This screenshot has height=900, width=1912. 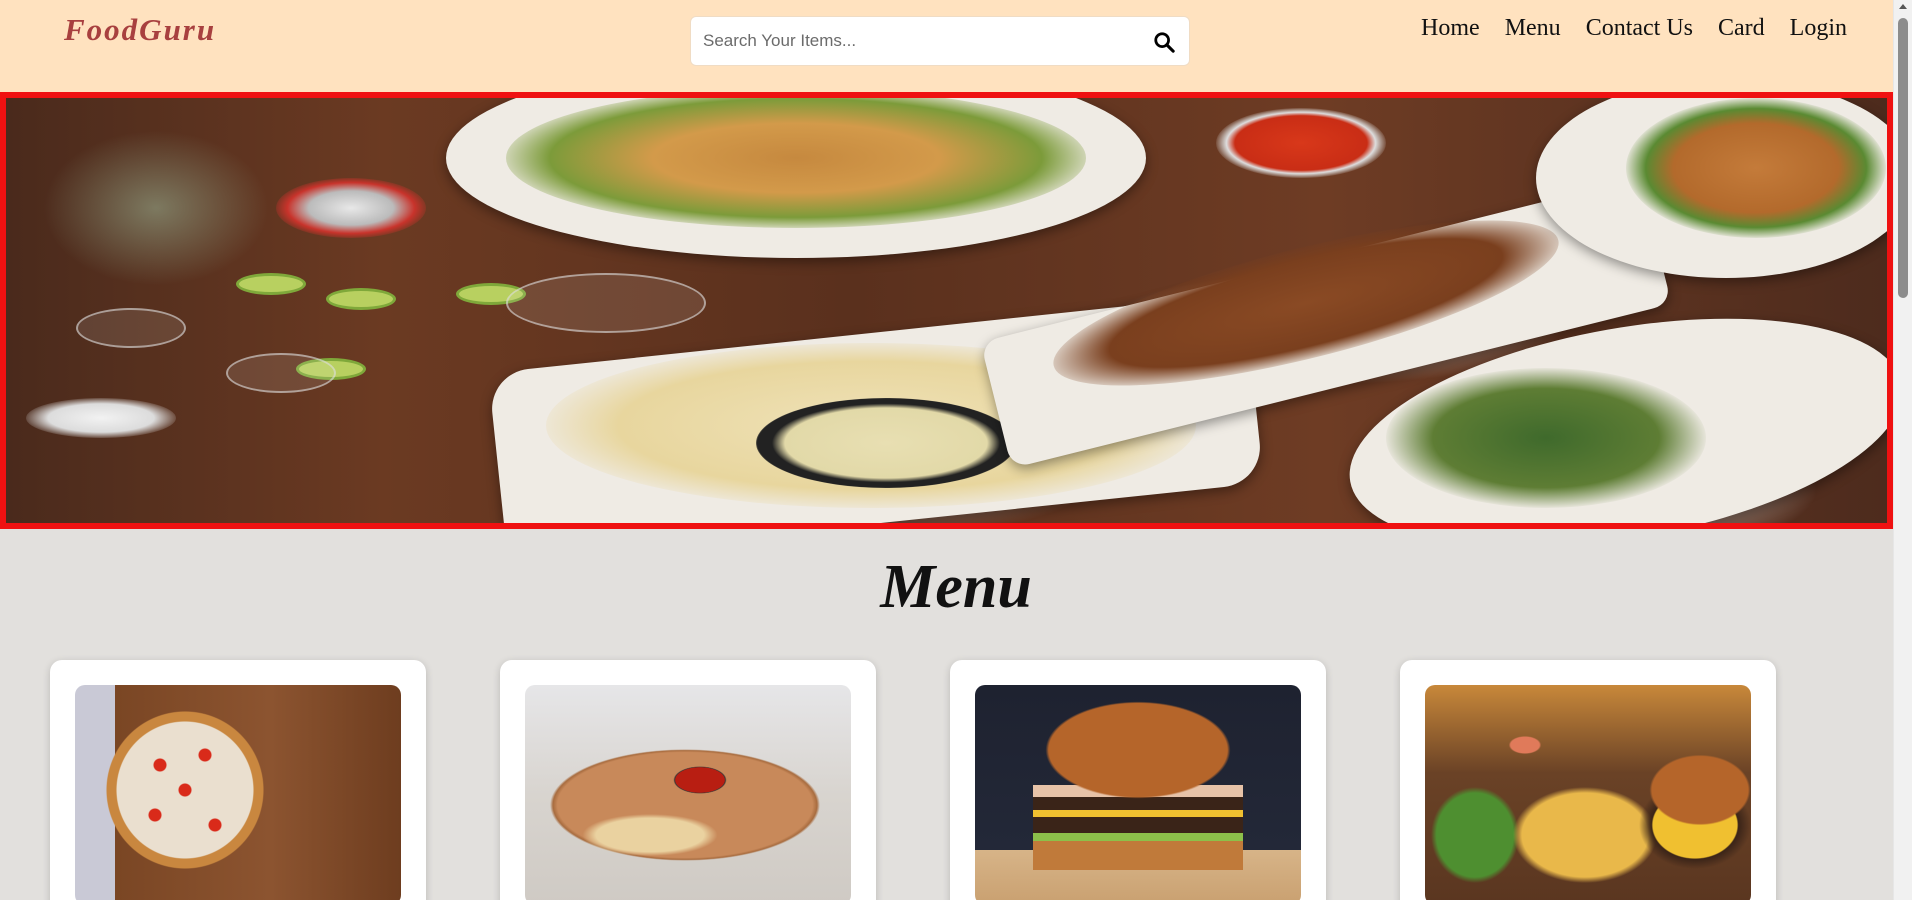 I want to click on salad-food, so click(x=796, y=163).